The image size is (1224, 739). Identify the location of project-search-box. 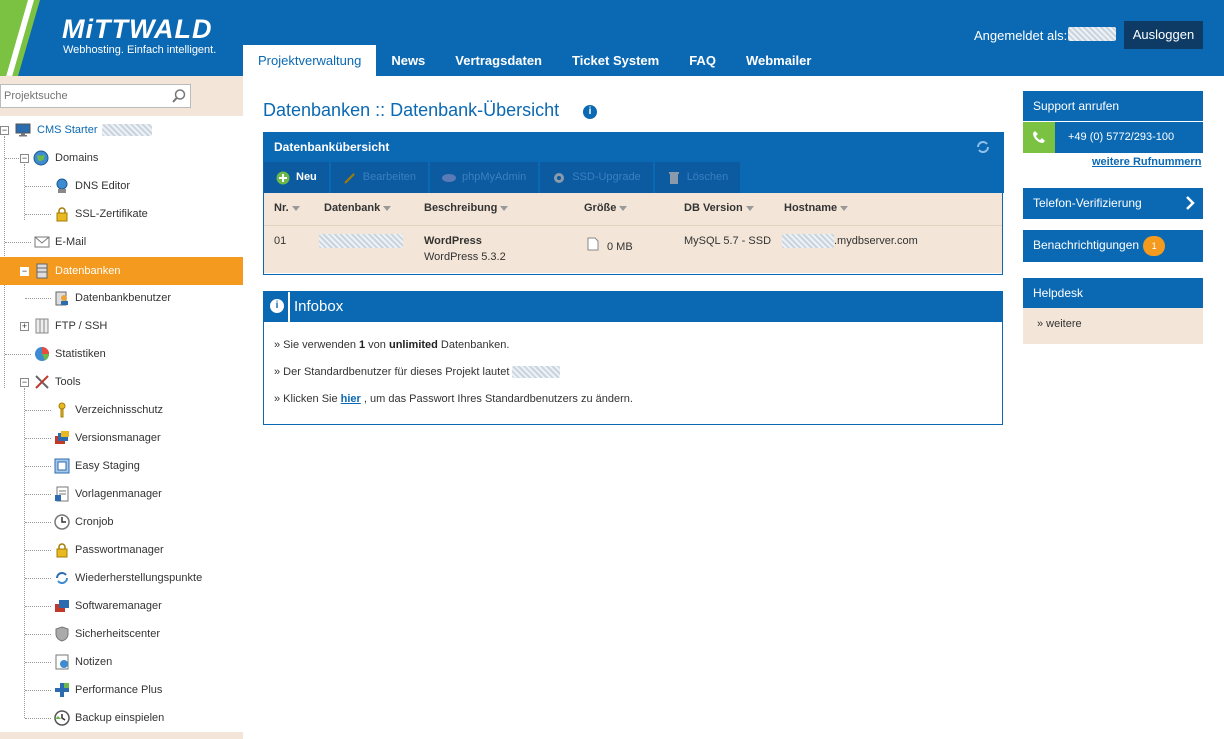
(95, 96).